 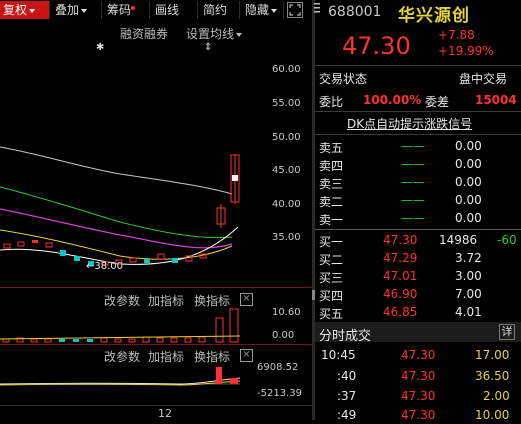 I want to click on details-button: 详, so click(x=507, y=332).